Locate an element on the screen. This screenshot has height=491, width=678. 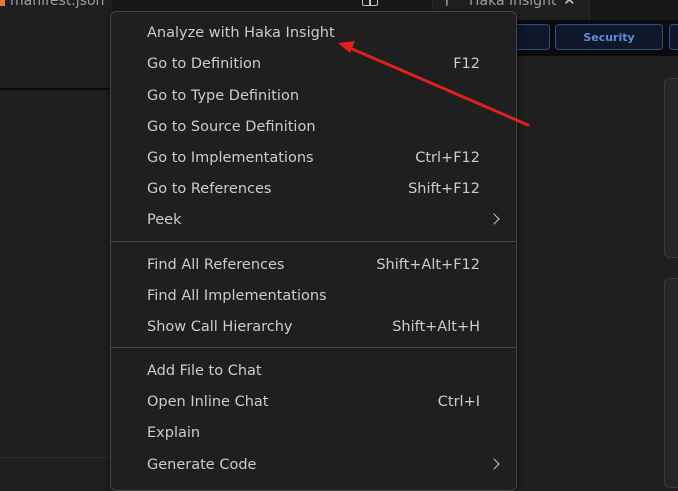
menu-item-label: Add File to Chat is located at coordinates (204, 371).